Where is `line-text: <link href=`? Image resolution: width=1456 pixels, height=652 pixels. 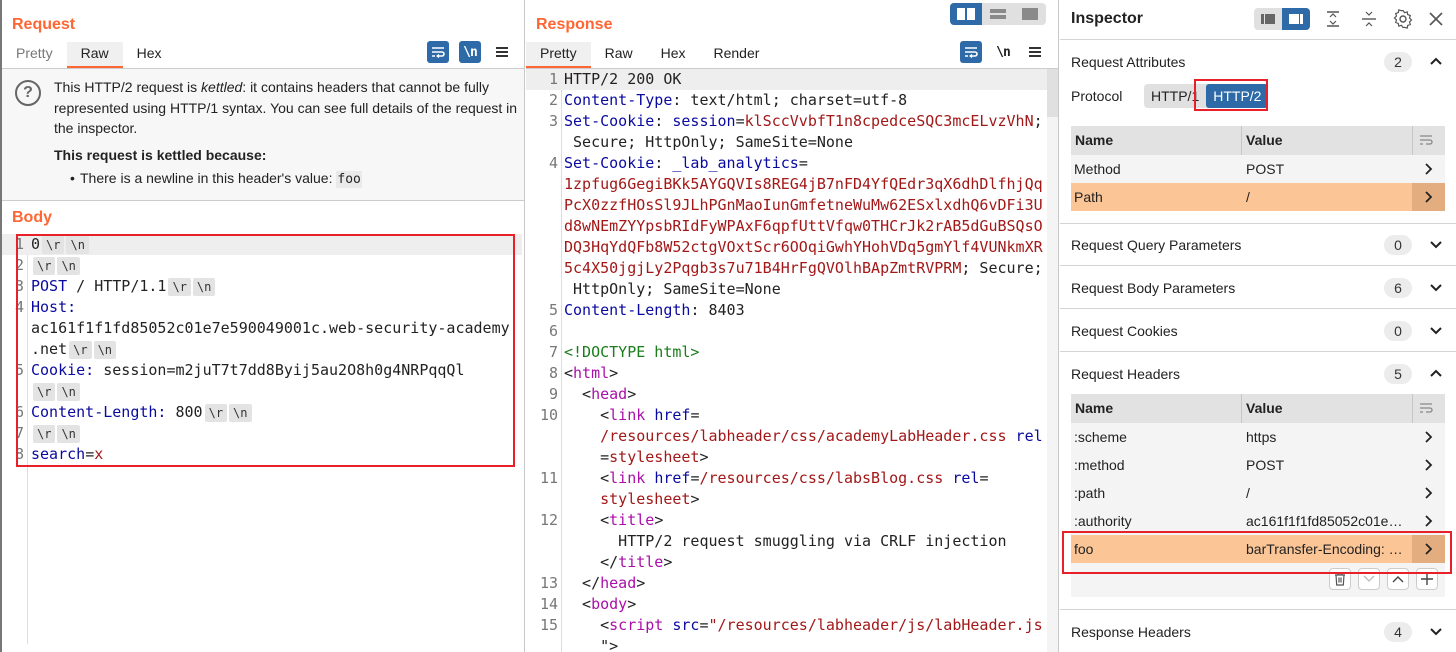 line-text: <link href= is located at coordinates (631, 415).